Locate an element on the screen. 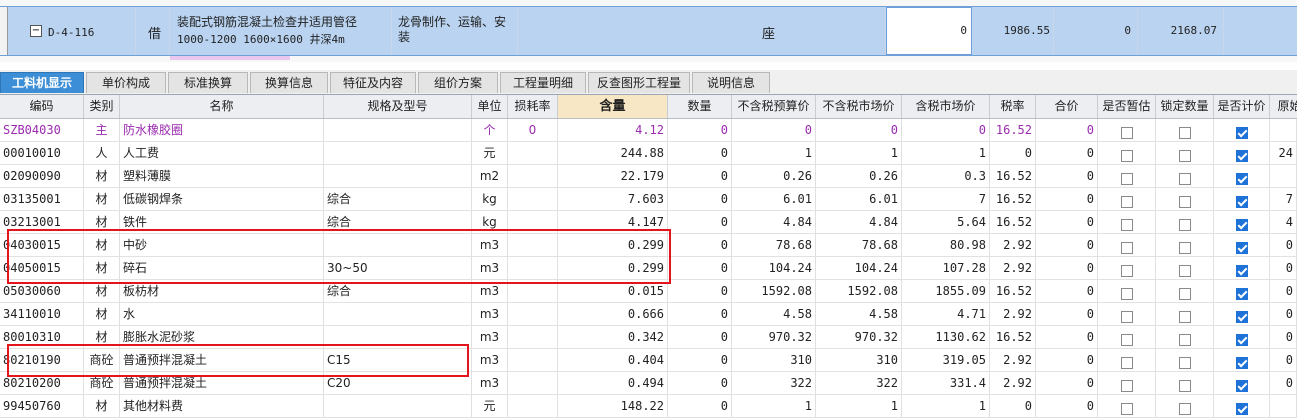 The height and width of the screenshot is (418, 1297). cell-p1: 970.32 is located at coordinates (774, 337).